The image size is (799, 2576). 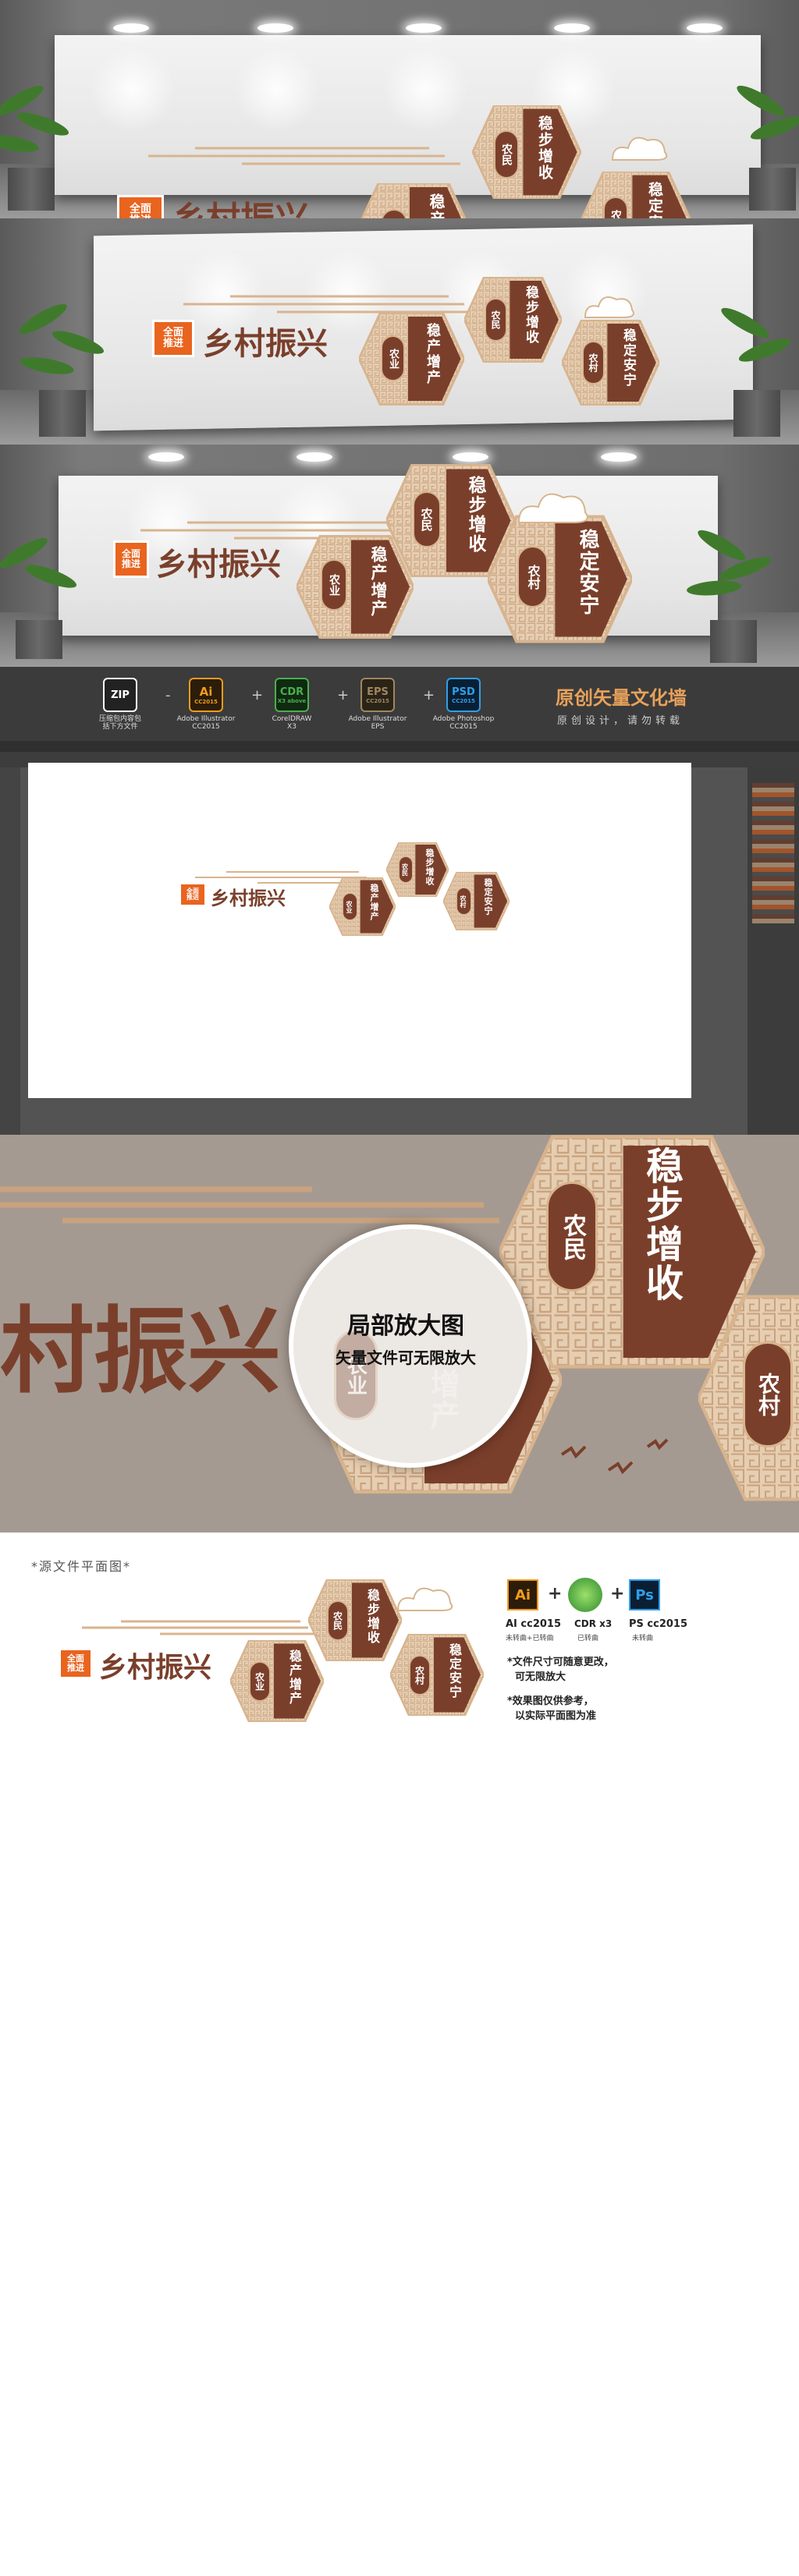 I want to click on mockup-scene-2: 全面 推进 乡村振兴 农业 稳产增产 农民 稳步增收 农村 稳定安宁, so click(x=399, y=331).